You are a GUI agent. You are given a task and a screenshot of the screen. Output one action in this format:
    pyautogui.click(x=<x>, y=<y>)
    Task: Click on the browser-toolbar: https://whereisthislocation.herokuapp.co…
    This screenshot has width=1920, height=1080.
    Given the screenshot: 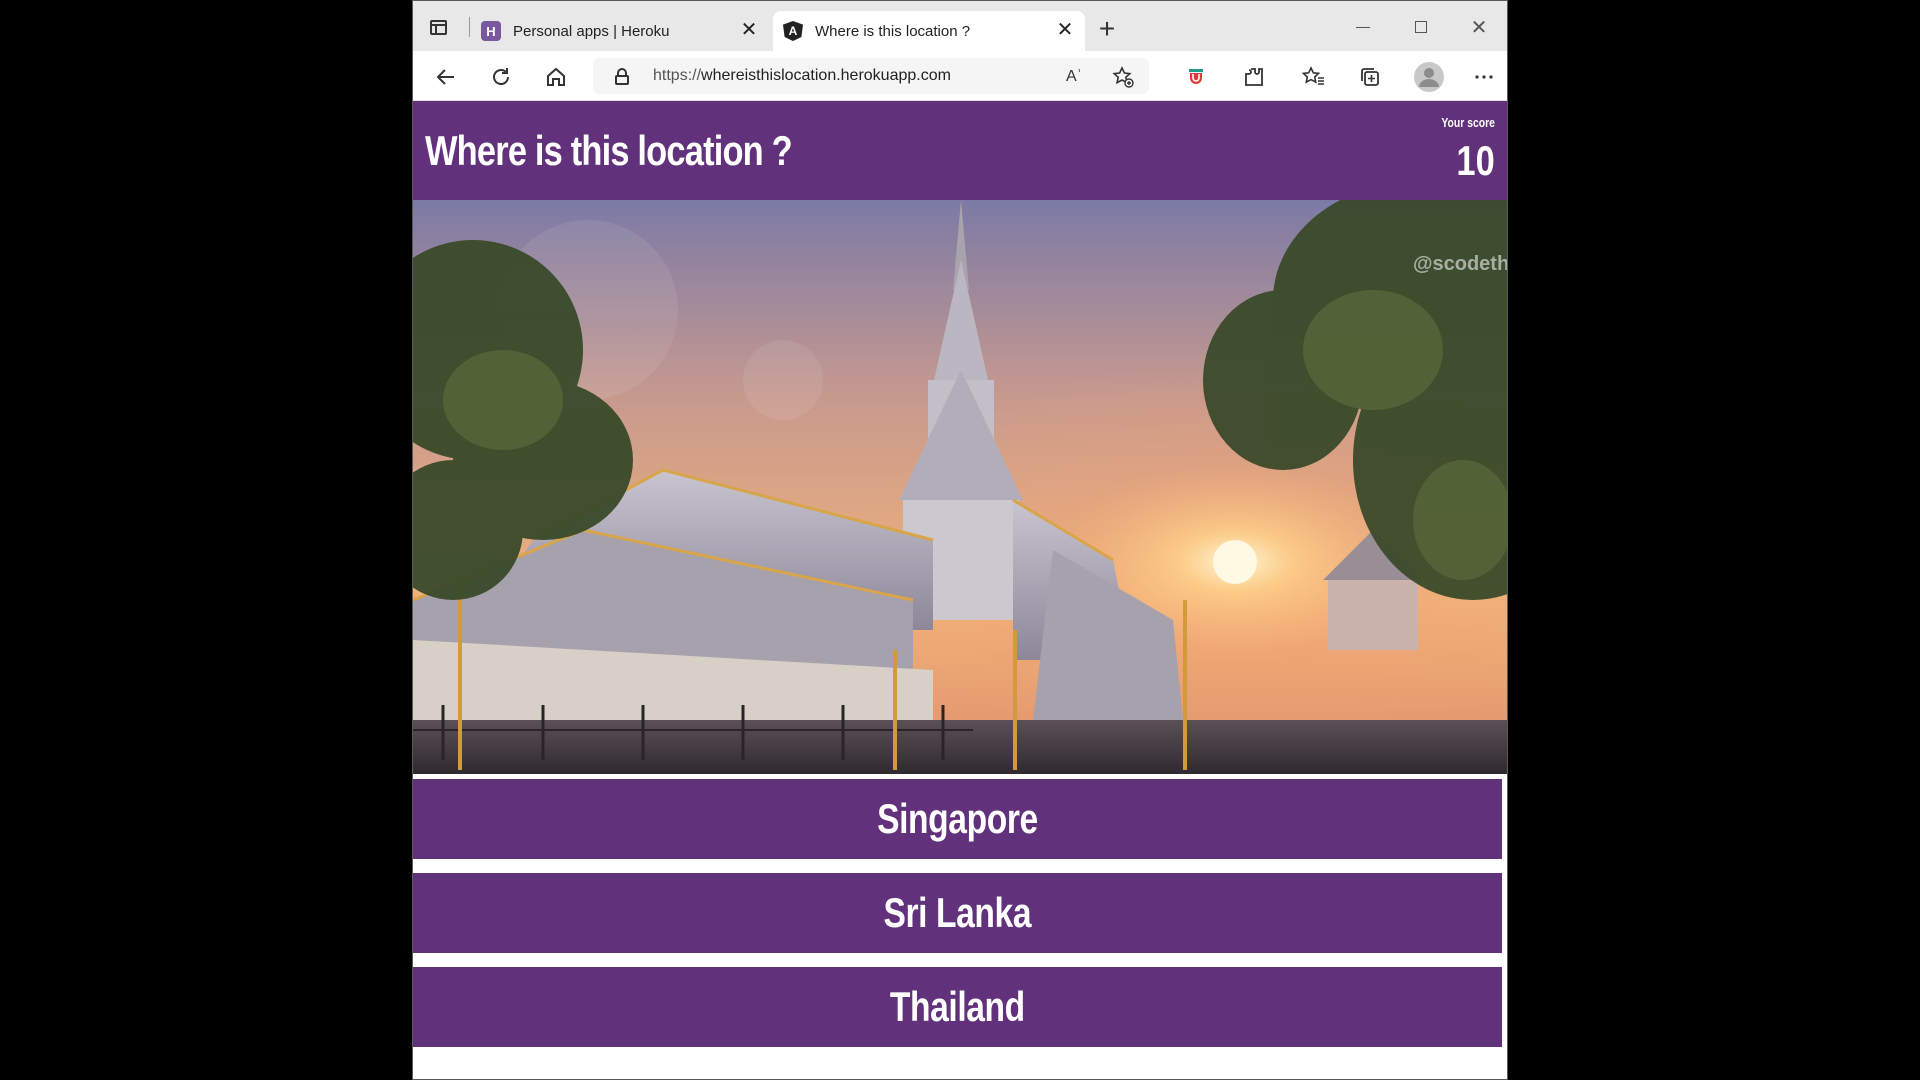 What is the action you would take?
    pyautogui.click(x=960, y=76)
    